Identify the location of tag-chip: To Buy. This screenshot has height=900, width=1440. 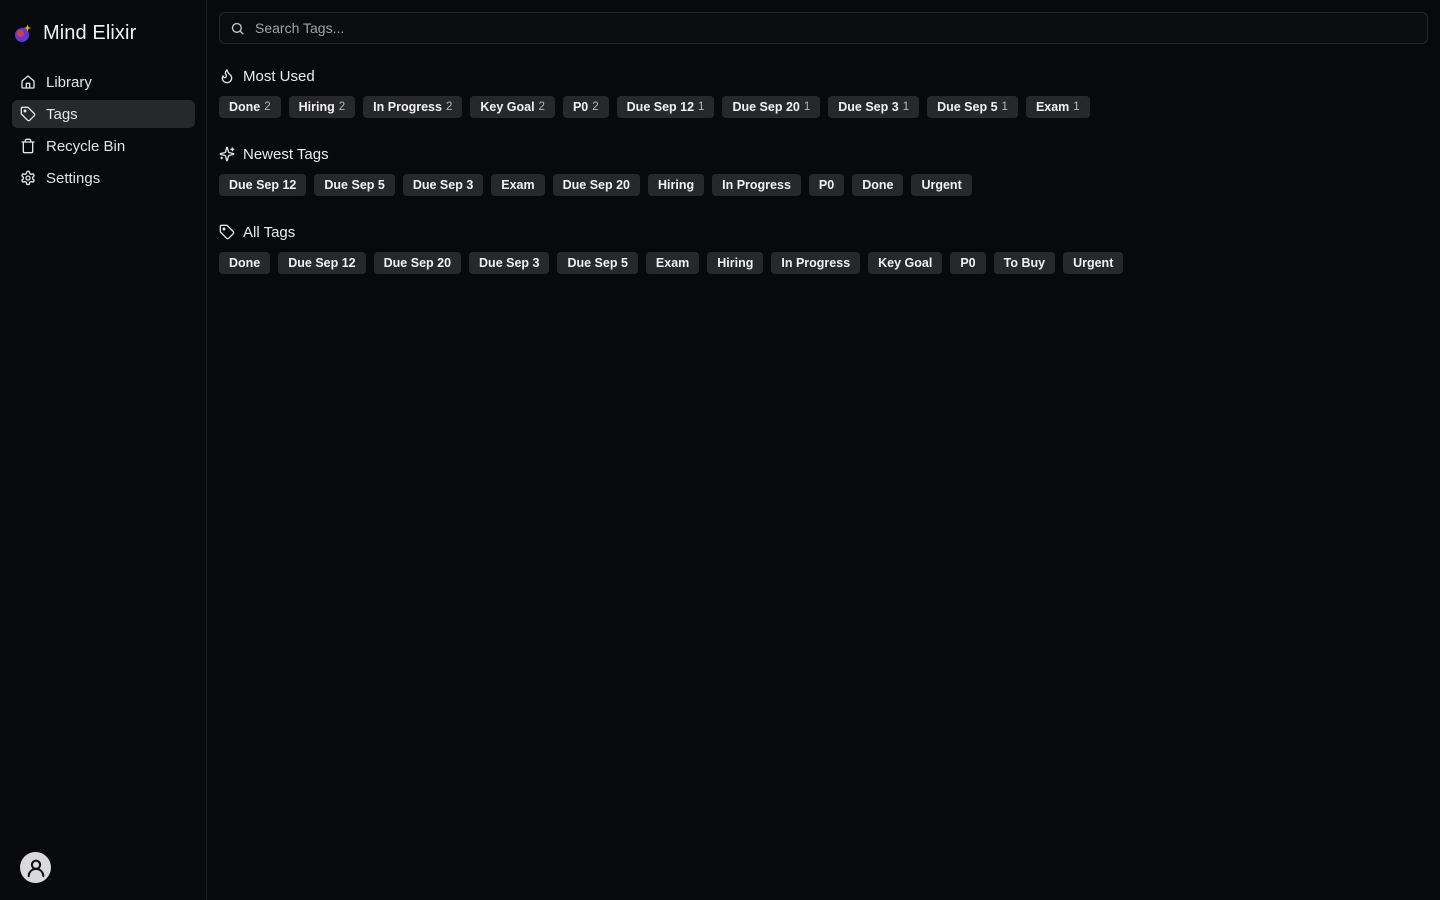
(1024, 263).